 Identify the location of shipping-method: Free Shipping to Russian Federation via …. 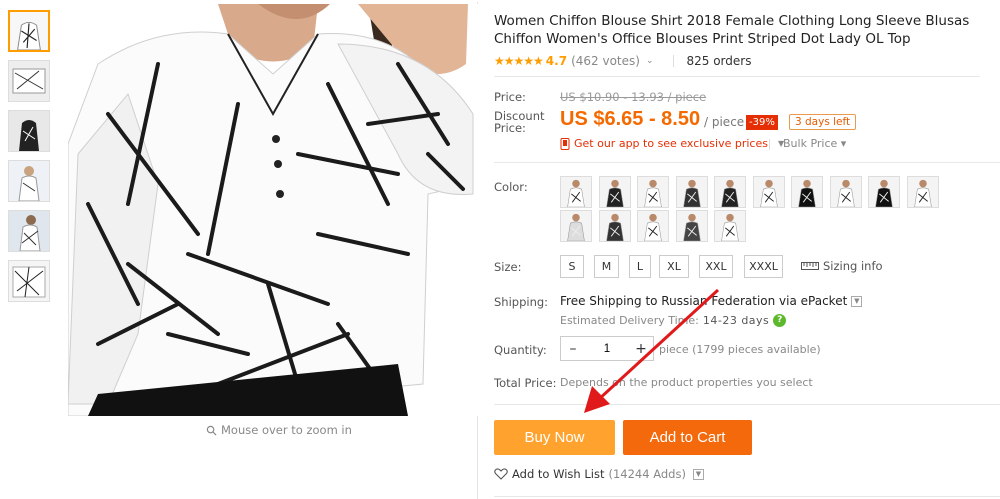
(711, 301).